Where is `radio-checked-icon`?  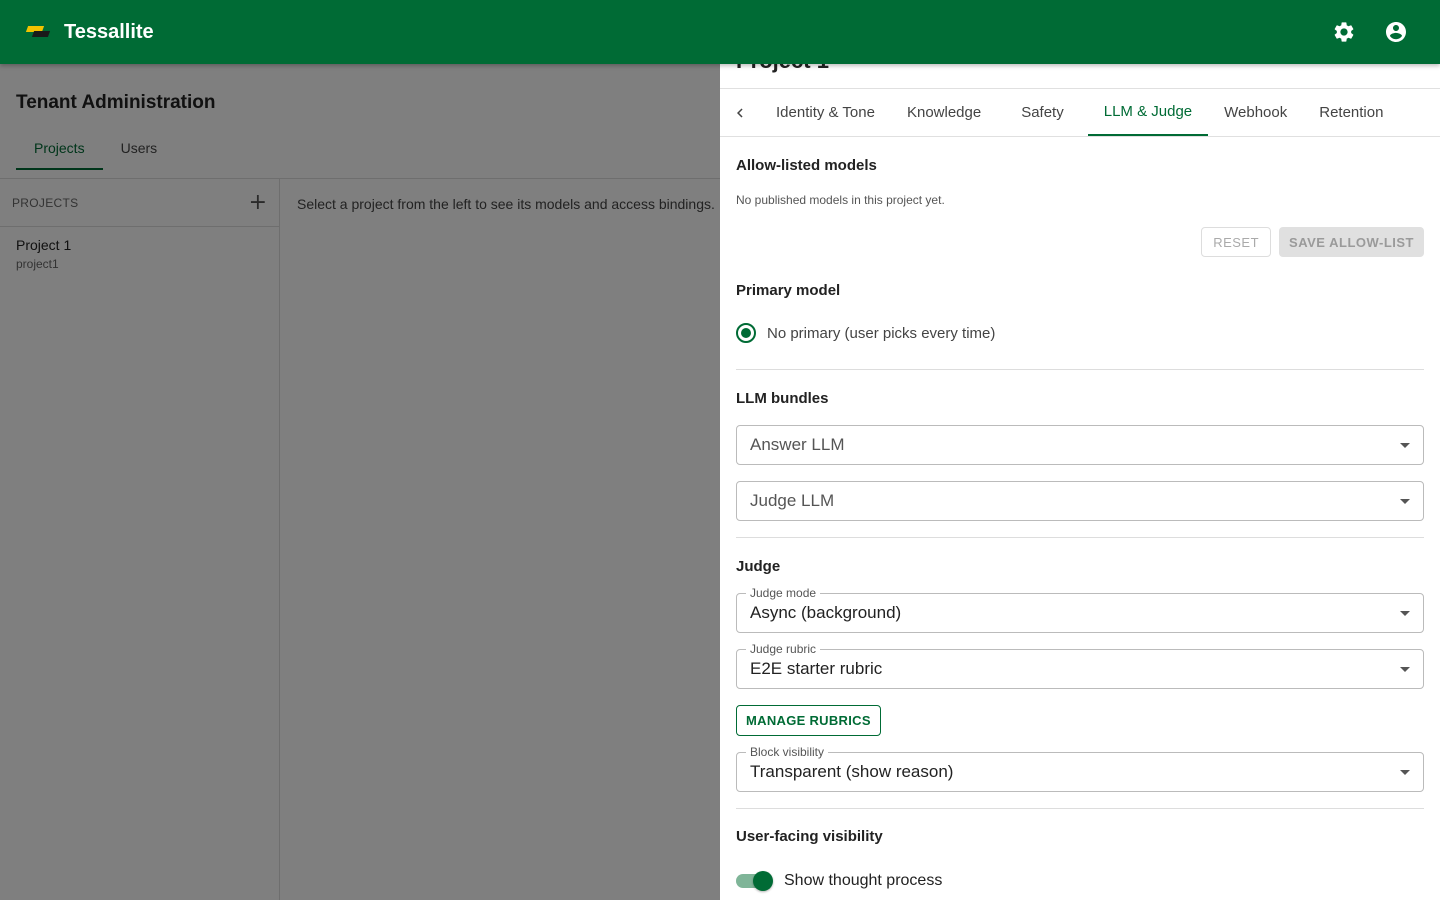
radio-checked-icon is located at coordinates (746, 333).